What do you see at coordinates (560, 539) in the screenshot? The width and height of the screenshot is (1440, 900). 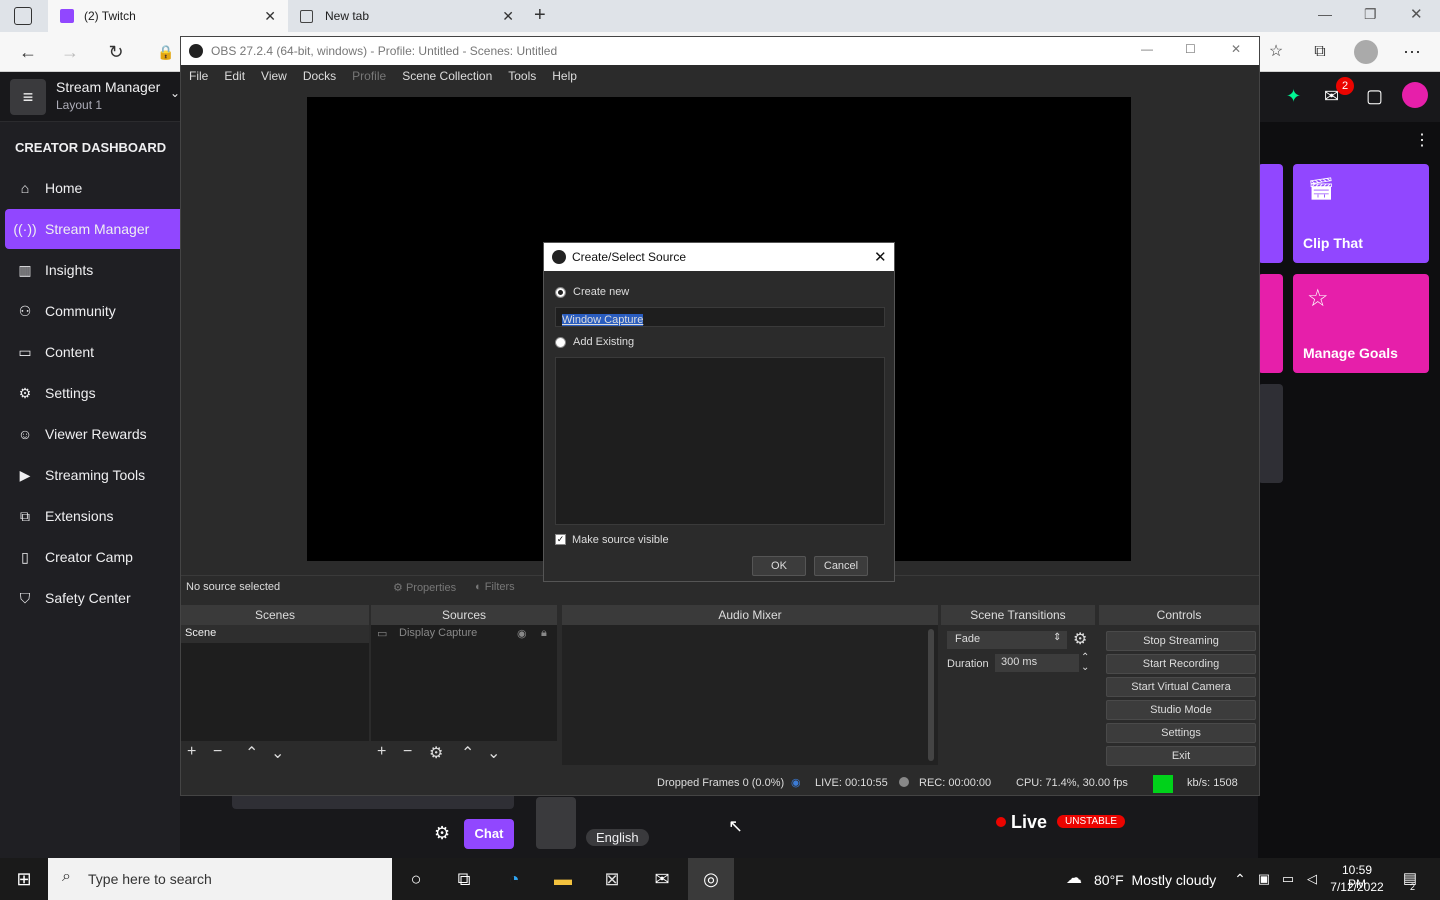 I see `make-visible-checkbox: ✓` at bounding box center [560, 539].